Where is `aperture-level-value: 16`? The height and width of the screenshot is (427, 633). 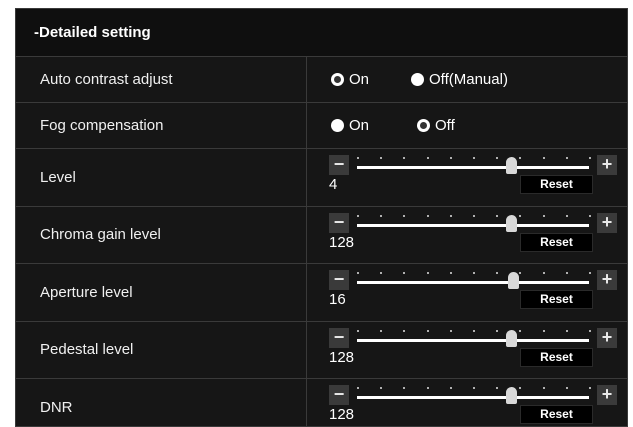
aperture-level-value: 16 is located at coordinates (337, 299).